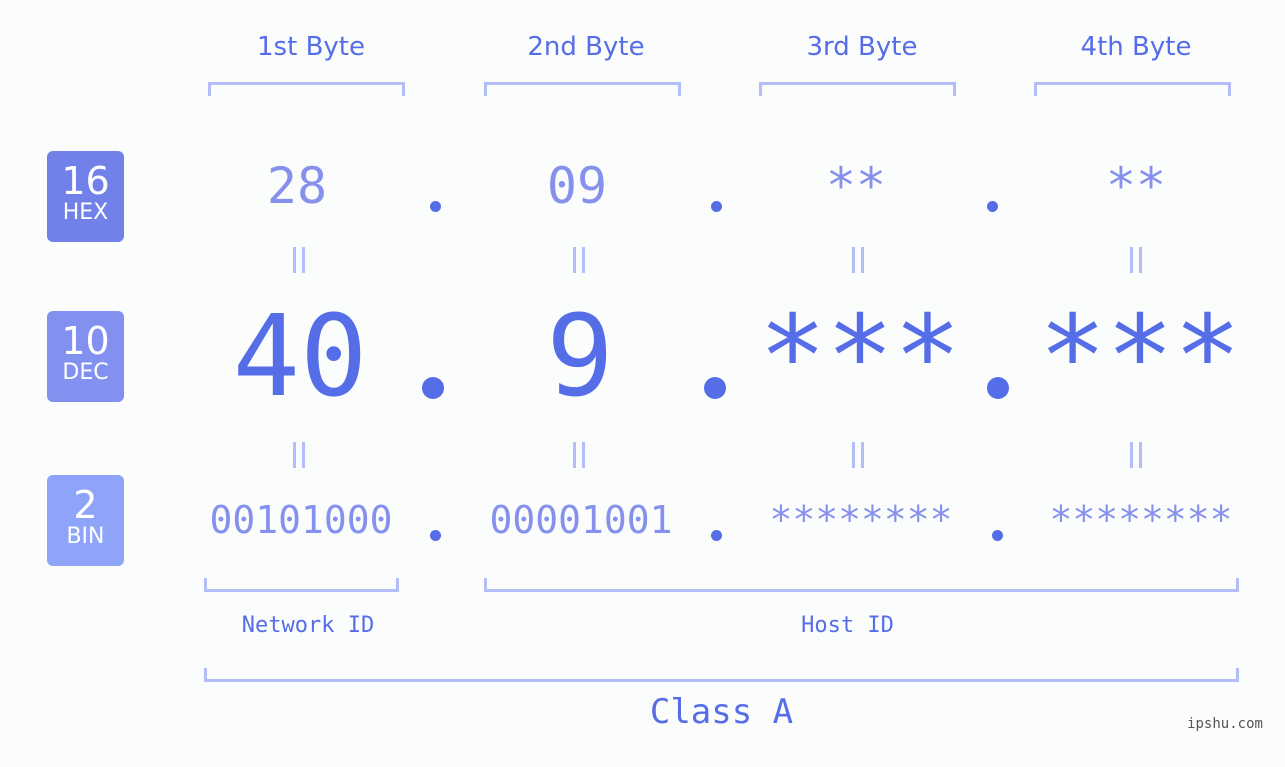  I want to click on dec-badge: 10 DEC, so click(85, 356).